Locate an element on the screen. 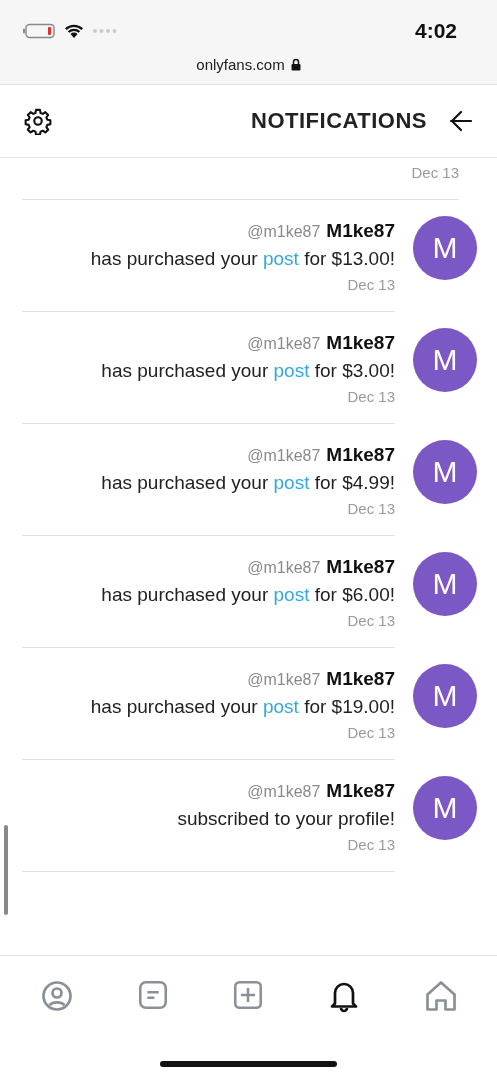 This screenshot has height=1077, width=497. notification-text: has purchased your post for $3.00! is located at coordinates (248, 371).